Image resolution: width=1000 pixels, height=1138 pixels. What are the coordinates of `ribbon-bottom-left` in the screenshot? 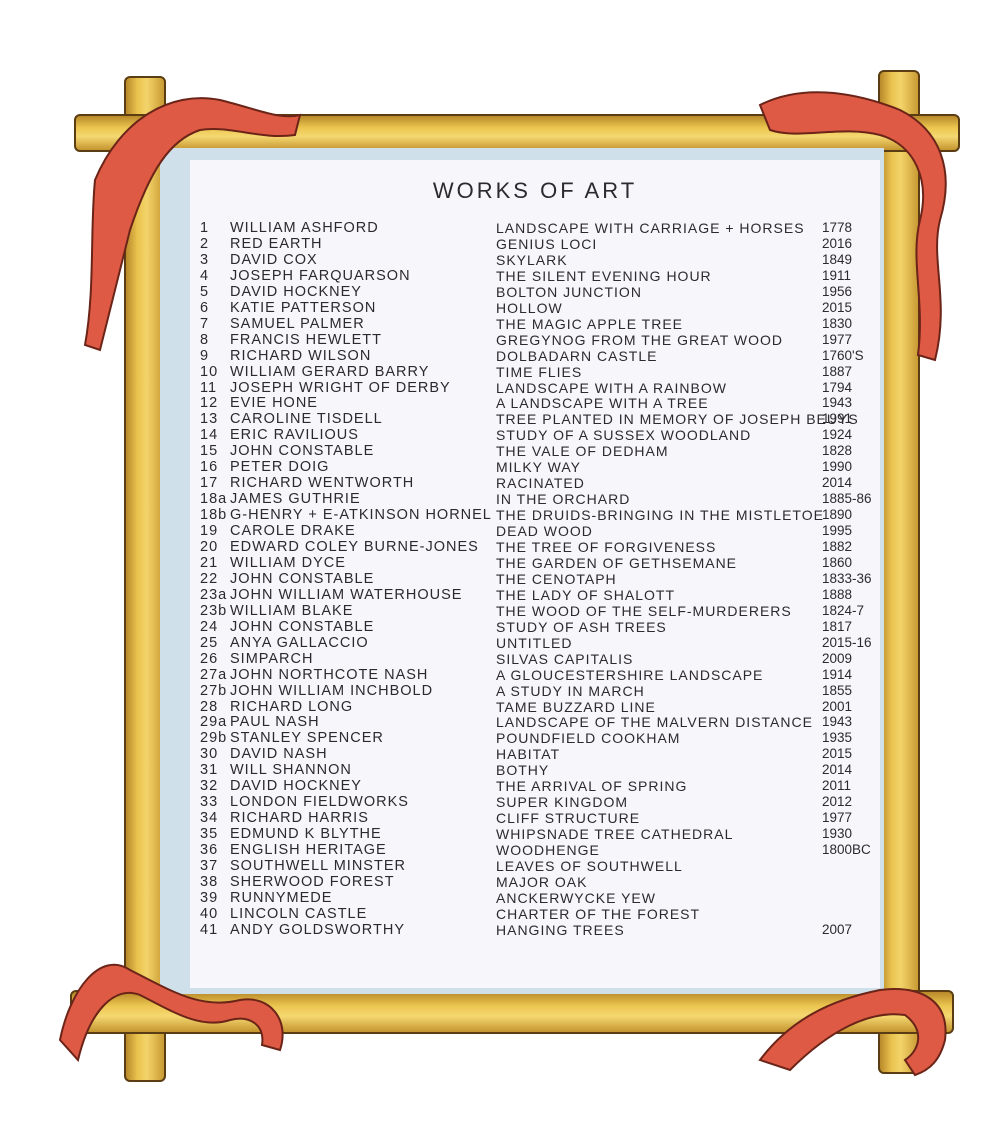 It's located at (171, 1013).